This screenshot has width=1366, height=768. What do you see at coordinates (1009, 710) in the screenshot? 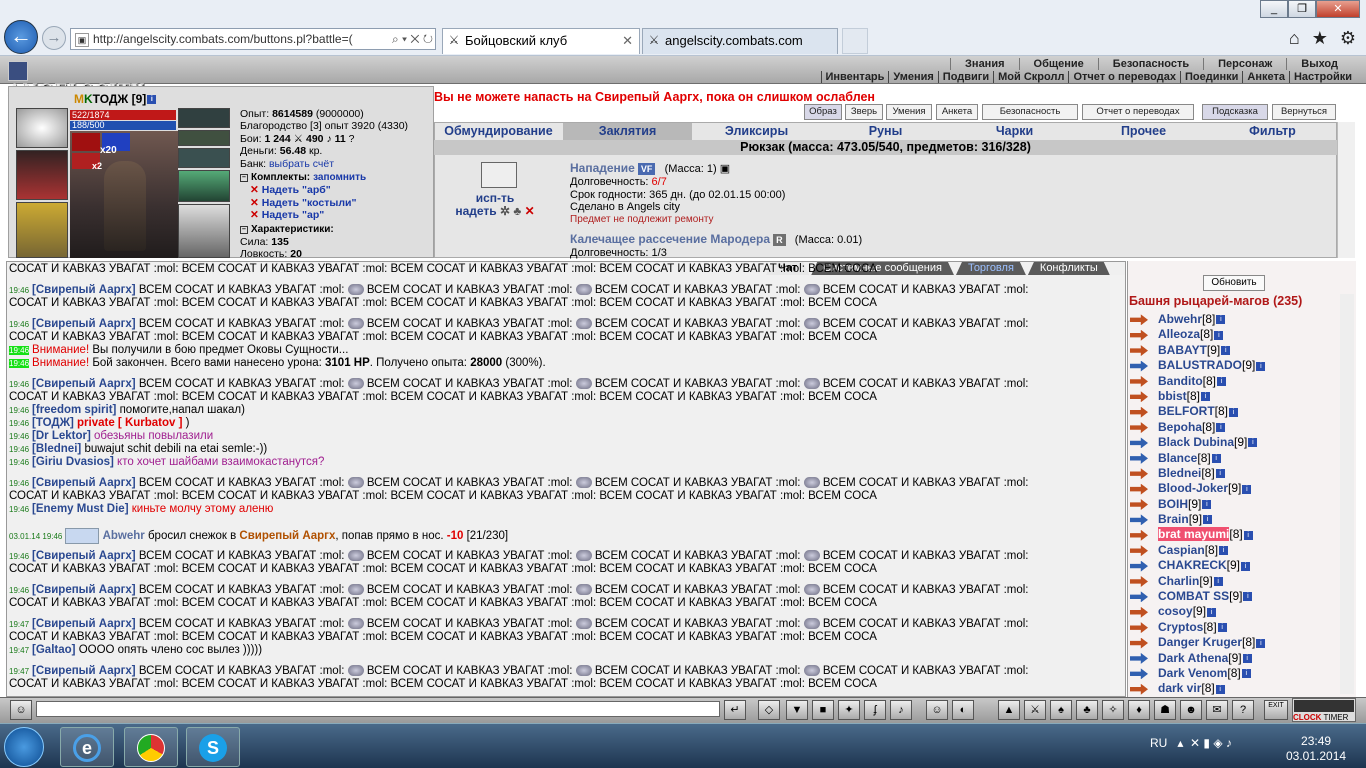
I see `lock-icon: ▲` at bounding box center [1009, 710].